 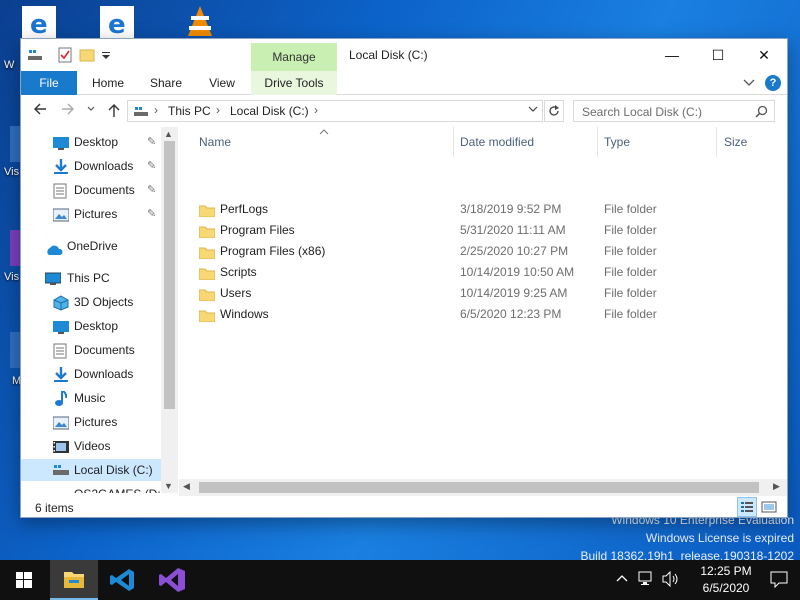 What do you see at coordinates (617, 142) in the screenshot?
I see `column-header-type: Type` at bounding box center [617, 142].